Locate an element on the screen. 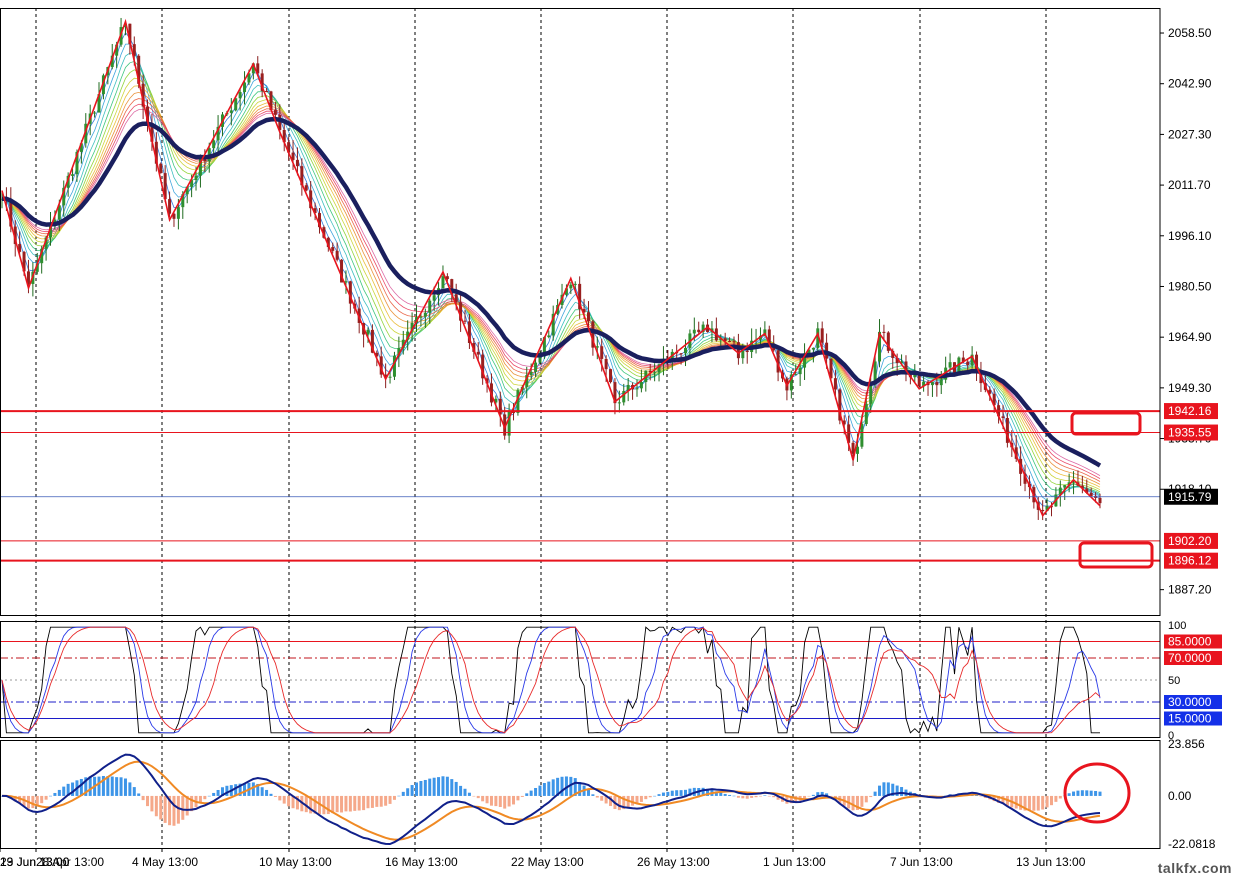  time-tick-label: 13 Jun 13:00 is located at coordinates (1051, 862).